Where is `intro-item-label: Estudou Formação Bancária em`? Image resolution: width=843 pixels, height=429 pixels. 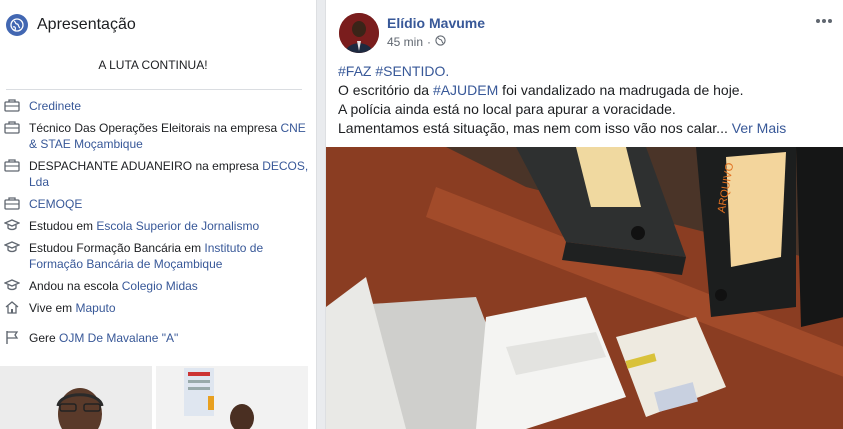 intro-item-label: Estudou Formação Bancária em is located at coordinates (117, 248).